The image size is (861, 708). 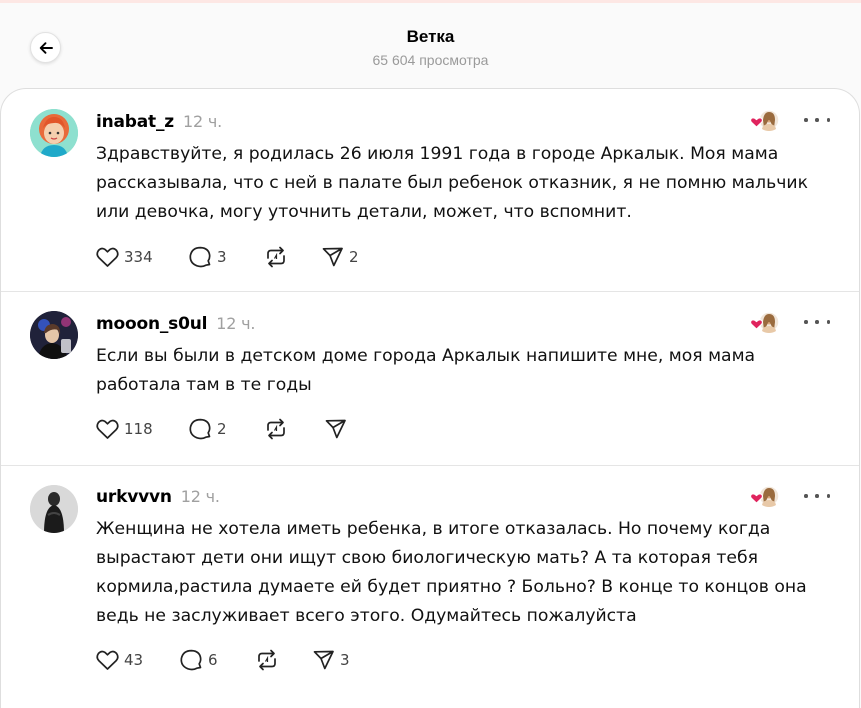 What do you see at coordinates (354, 257) in the screenshot?
I see `share-count: 2` at bounding box center [354, 257].